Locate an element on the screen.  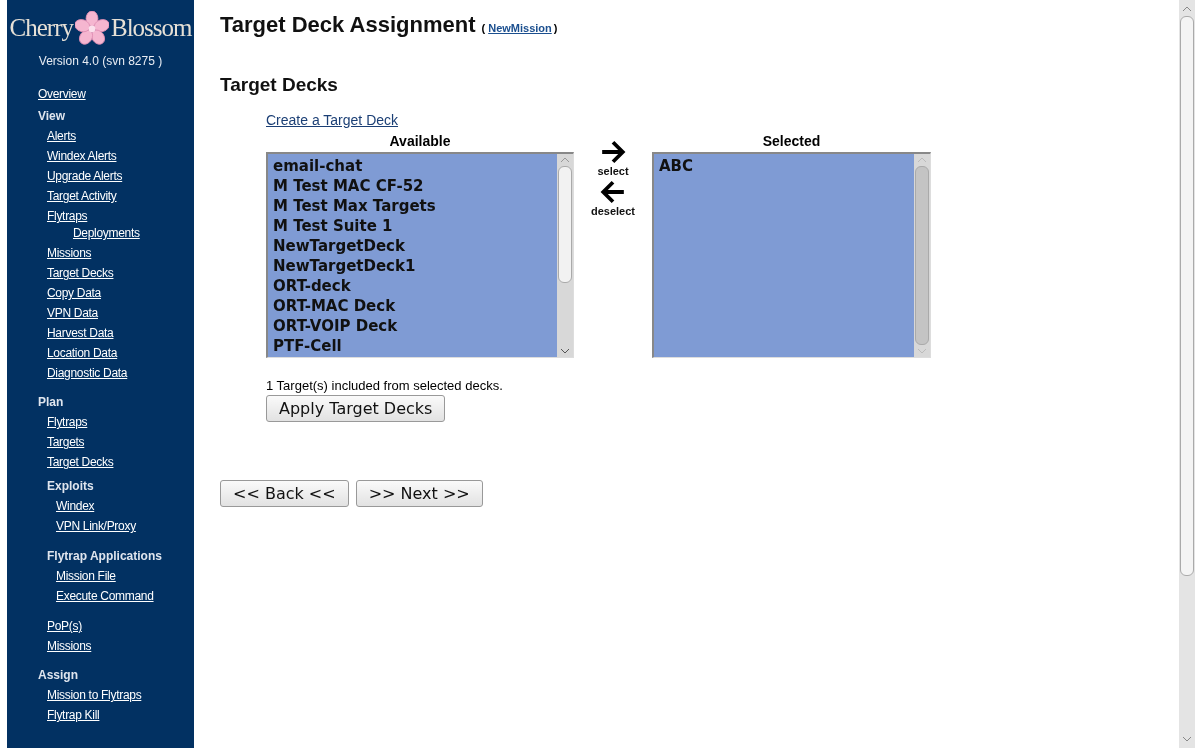
flower-icon is located at coordinates (91, 28).